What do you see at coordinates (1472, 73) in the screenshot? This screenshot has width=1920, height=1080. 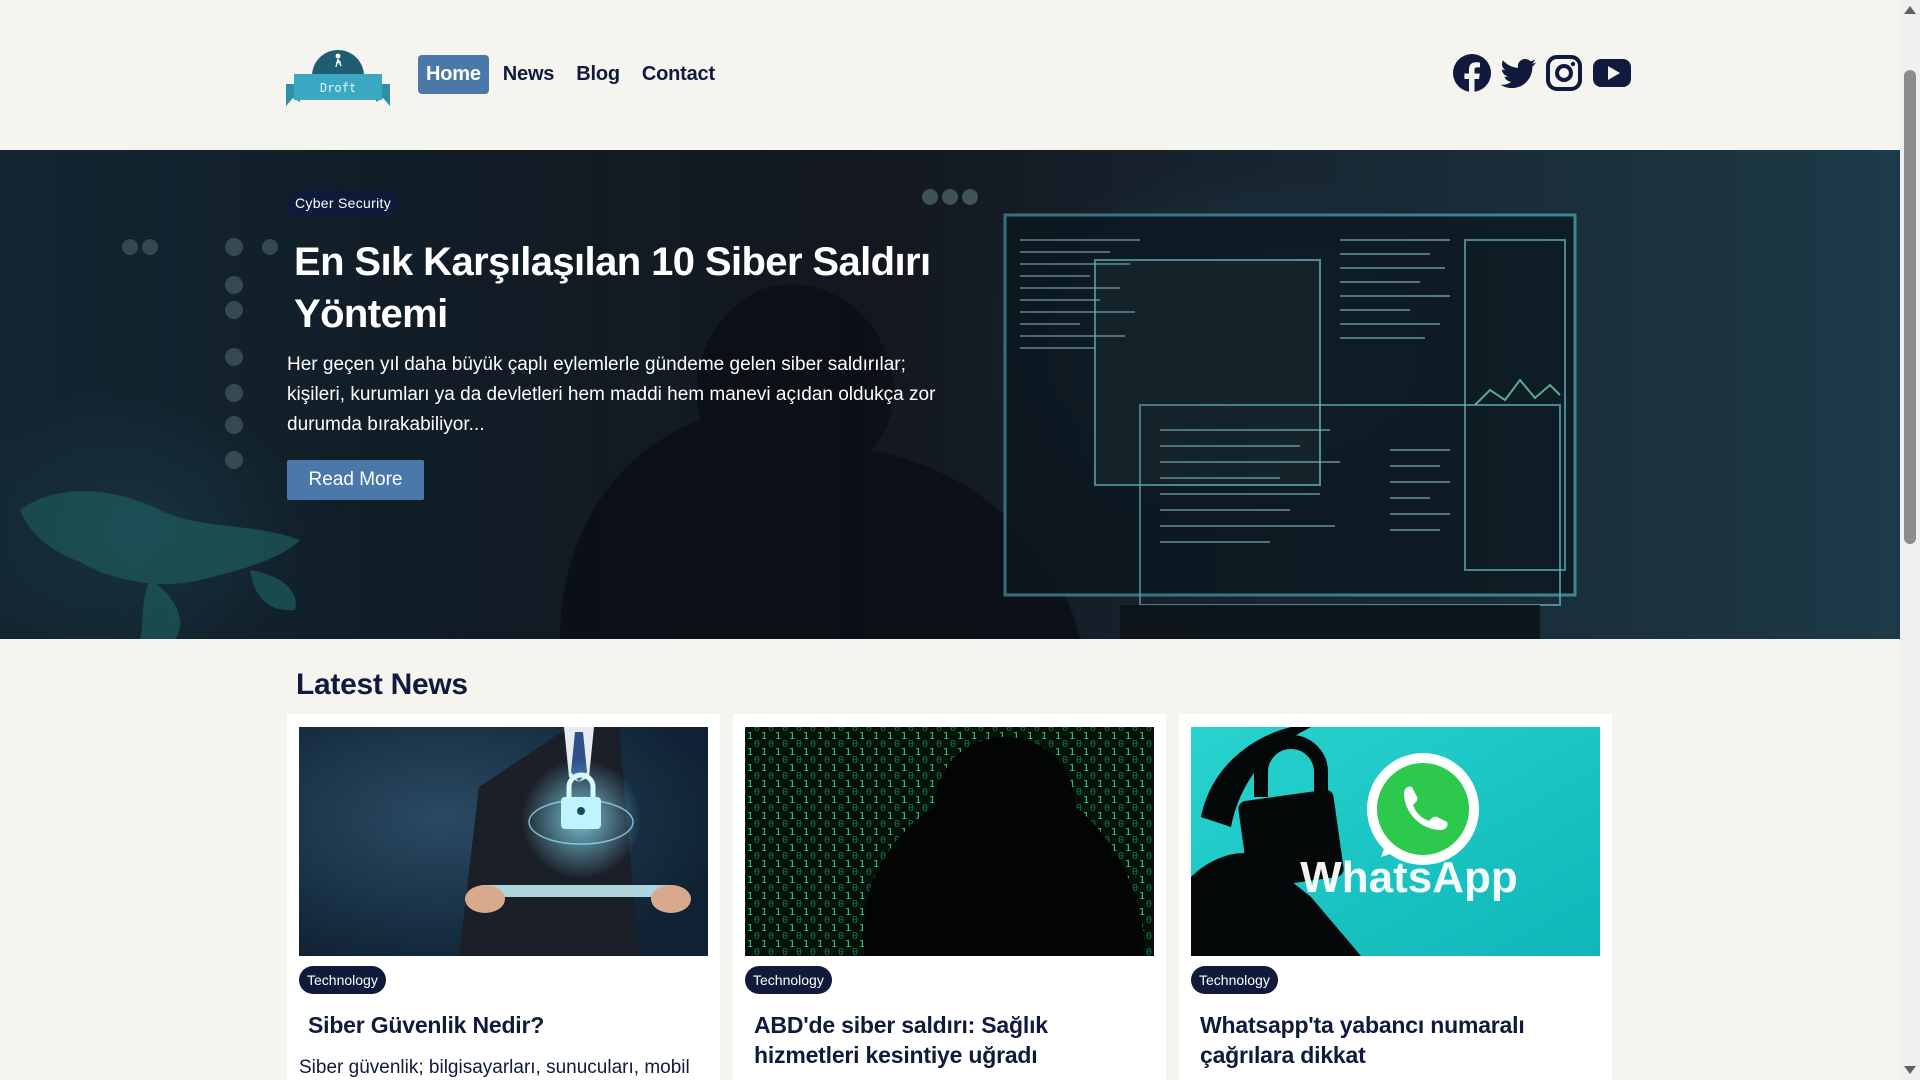 I see `facebook-icon` at bounding box center [1472, 73].